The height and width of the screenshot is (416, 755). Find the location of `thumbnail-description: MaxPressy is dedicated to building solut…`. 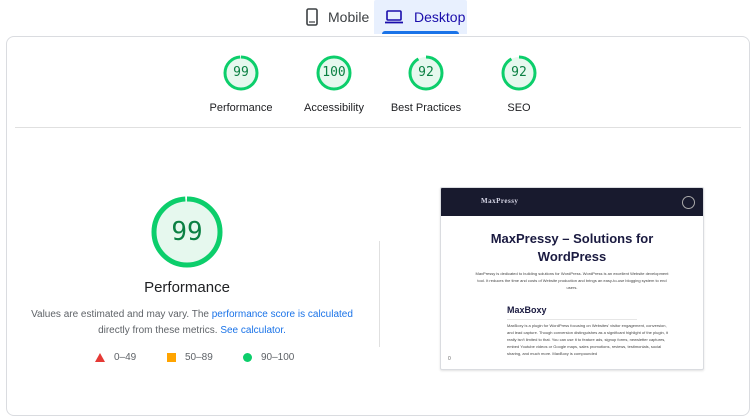

thumbnail-description: MaxPressy is dedicated to building solut… is located at coordinates (572, 280).